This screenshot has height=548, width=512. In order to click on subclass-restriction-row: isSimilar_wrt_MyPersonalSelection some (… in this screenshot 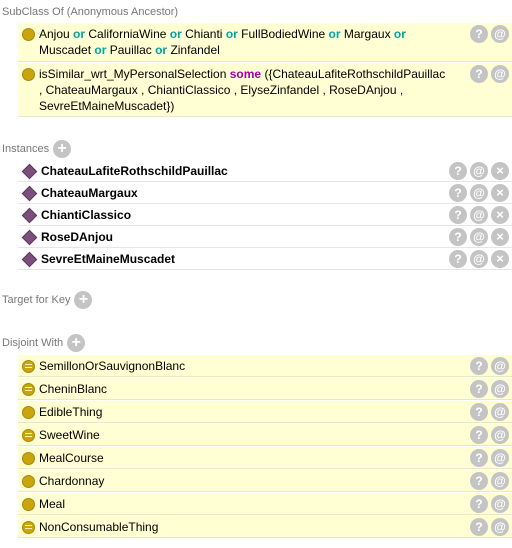, I will do `click(265, 90)`.